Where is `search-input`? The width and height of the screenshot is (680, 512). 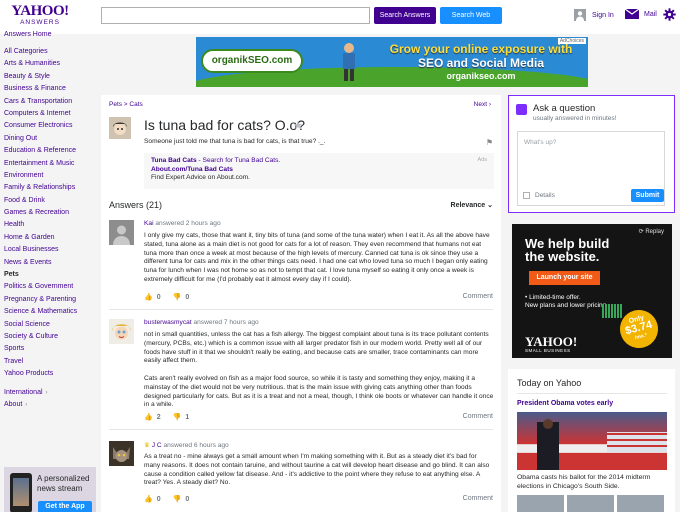
search-input is located at coordinates (235, 15).